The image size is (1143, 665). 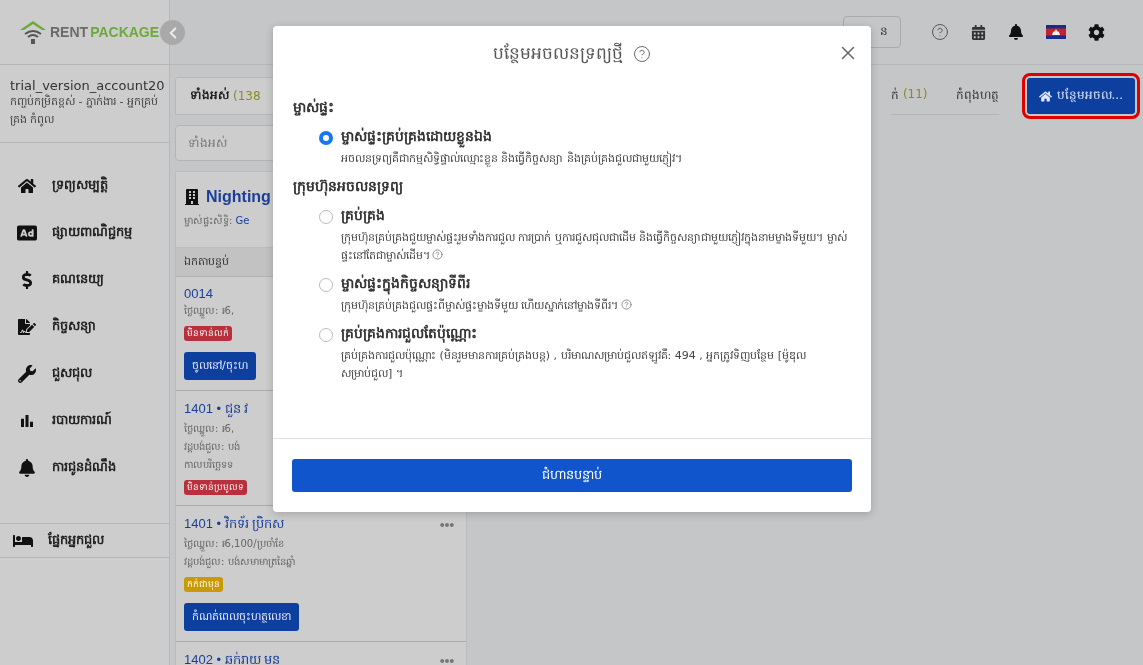 I want to click on logo-text: PACKAGE, so click(x=125, y=32).